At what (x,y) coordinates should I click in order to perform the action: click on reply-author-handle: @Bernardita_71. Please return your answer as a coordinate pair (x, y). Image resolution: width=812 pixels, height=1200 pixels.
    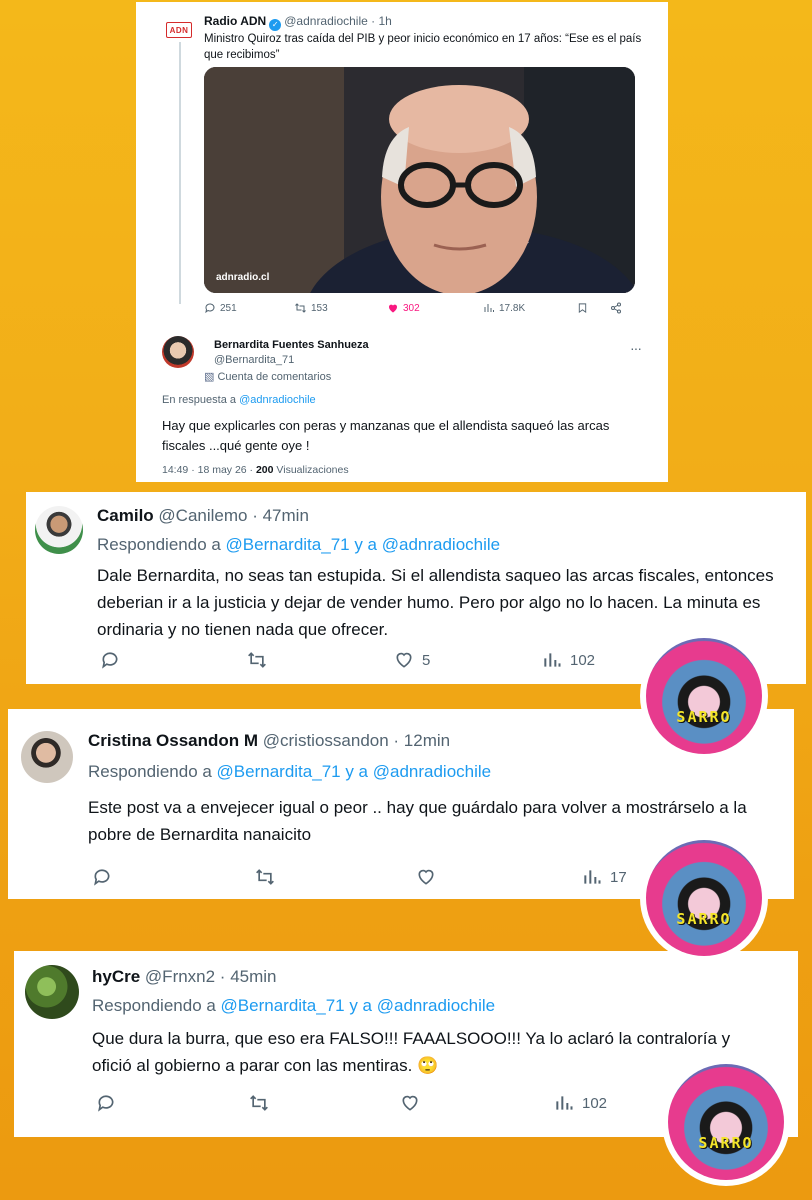
    Looking at the image, I should click on (254, 360).